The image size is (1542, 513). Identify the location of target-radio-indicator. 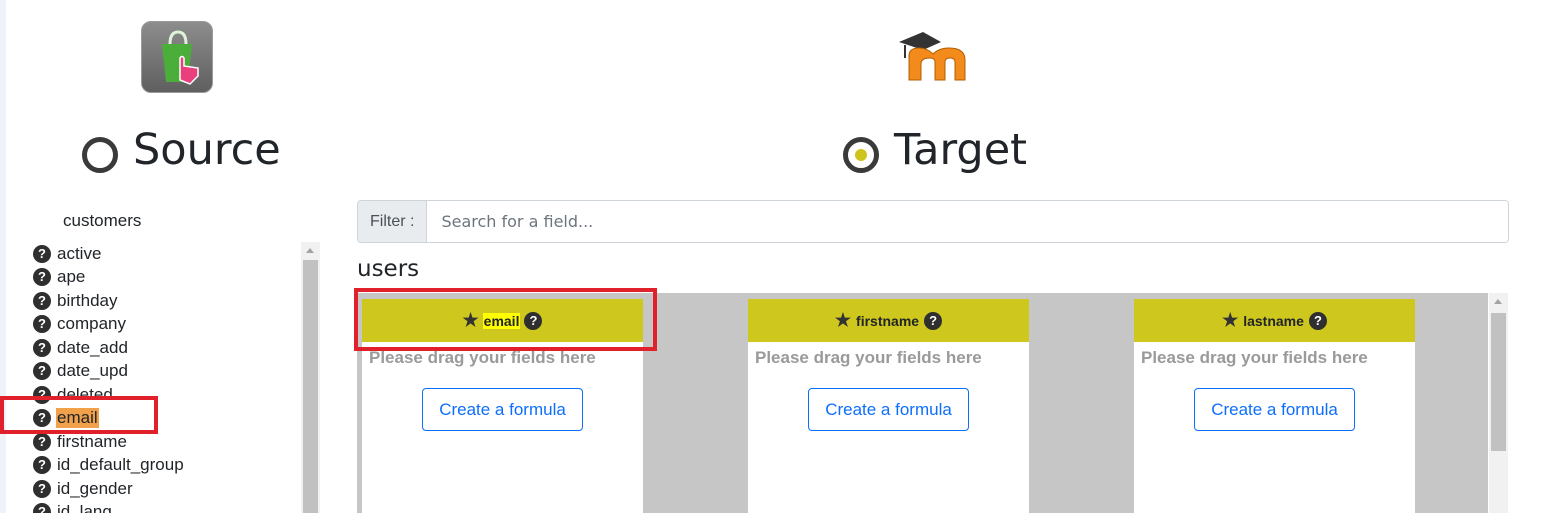
(861, 155).